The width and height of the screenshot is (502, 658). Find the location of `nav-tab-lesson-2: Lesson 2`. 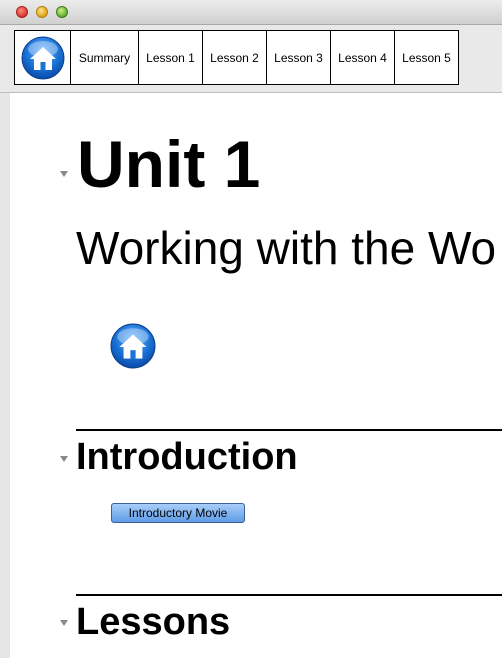

nav-tab-lesson-2: Lesson 2 is located at coordinates (235, 57).